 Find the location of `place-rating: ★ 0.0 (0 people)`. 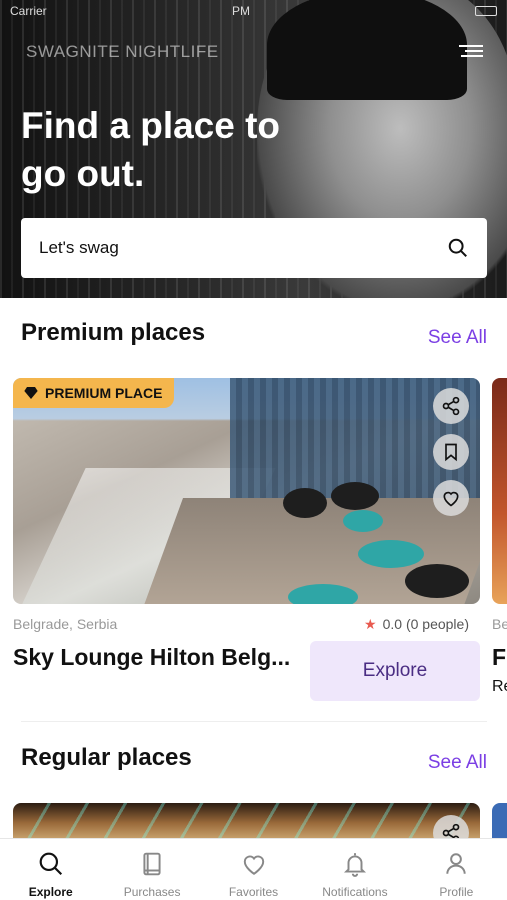

place-rating: ★ 0.0 (0 people) is located at coordinates (416, 624).